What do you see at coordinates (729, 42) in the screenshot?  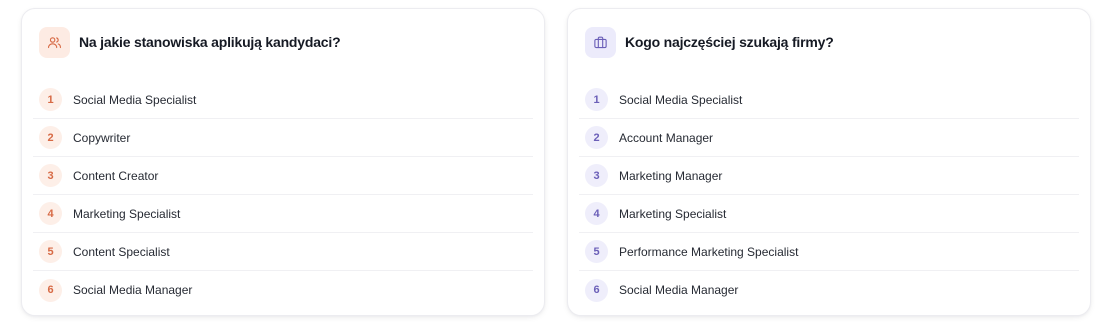 I see `card-title: Kogo najczęściej szukają firmy?` at bounding box center [729, 42].